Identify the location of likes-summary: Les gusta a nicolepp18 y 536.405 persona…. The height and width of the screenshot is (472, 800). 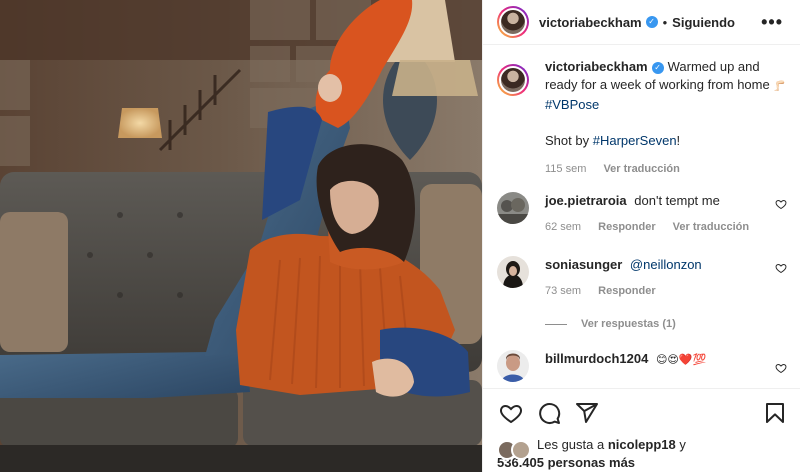
(647, 454).